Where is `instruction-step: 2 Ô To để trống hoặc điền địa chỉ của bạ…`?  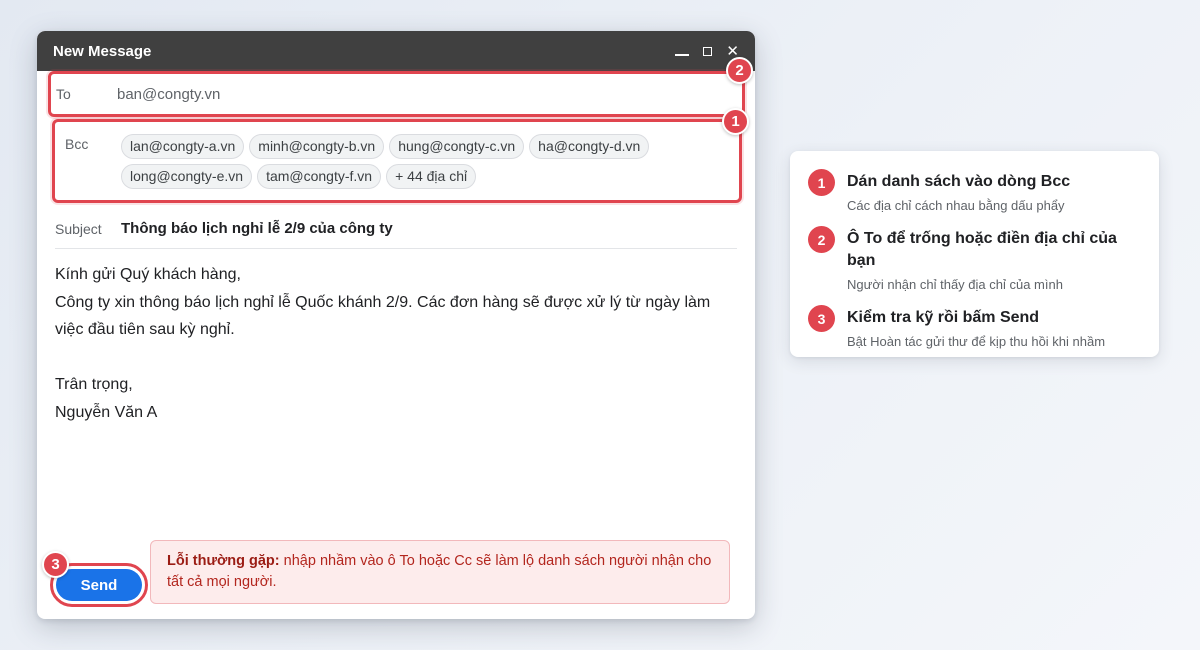 instruction-step: 2 Ô To để trống hoặc điền địa chỉ của bạ… is located at coordinates (974, 259).